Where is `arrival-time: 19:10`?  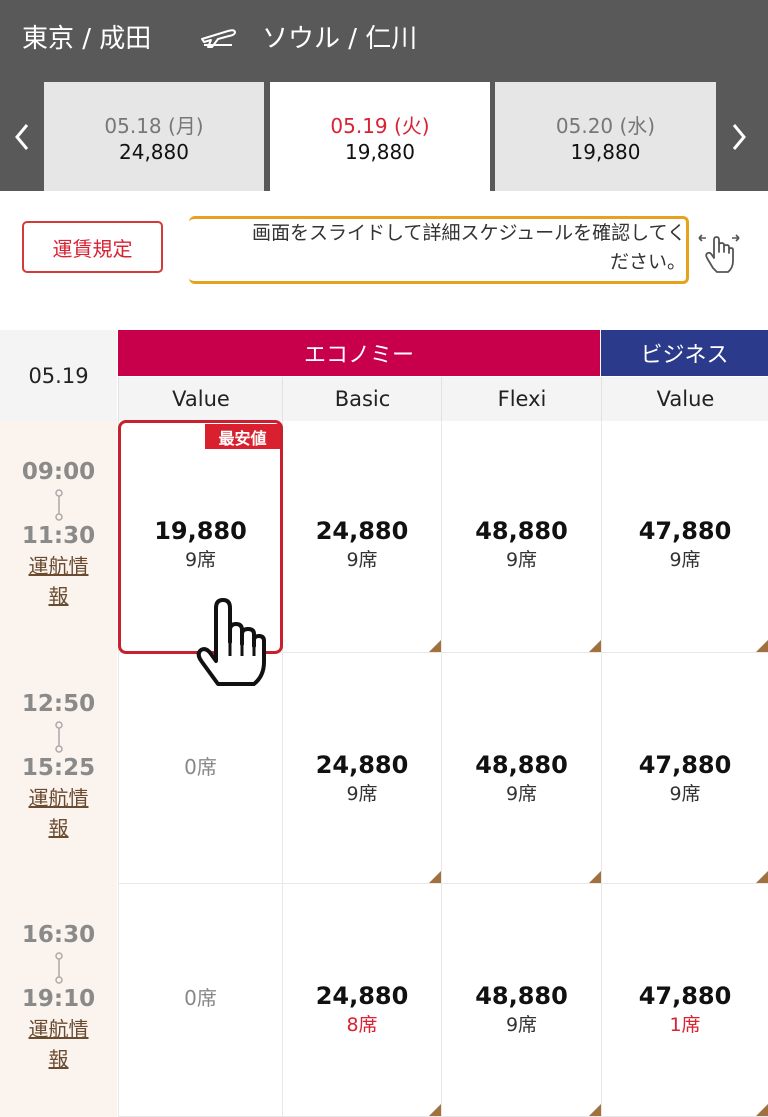 arrival-time: 19:10 is located at coordinates (58, 999).